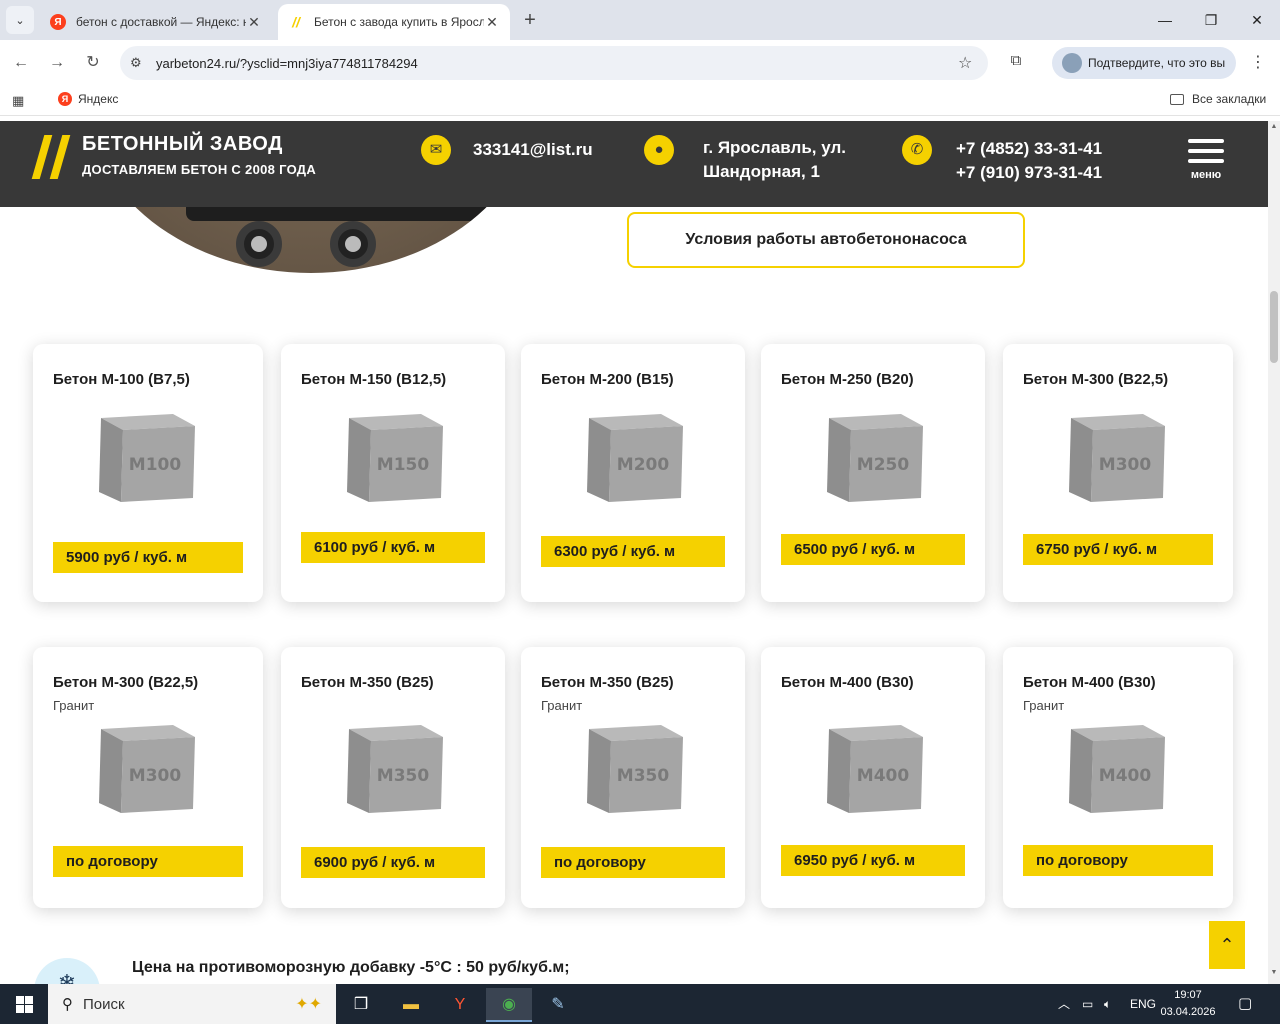 This screenshot has height=1024, width=1280. What do you see at coordinates (1157, 63) in the screenshot?
I see `profile-verify-label: Подтвердите, что это вы` at bounding box center [1157, 63].